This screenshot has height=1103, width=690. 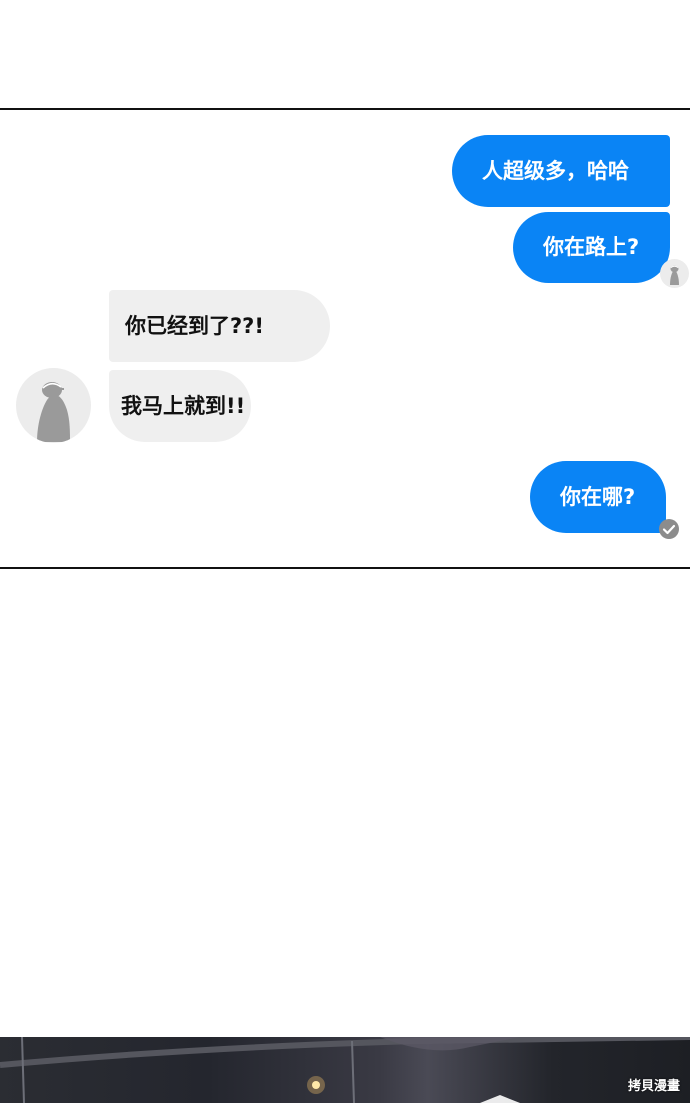 I want to click on message-bubble-outgoing: 你在哪?, so click(x=598, y=497).